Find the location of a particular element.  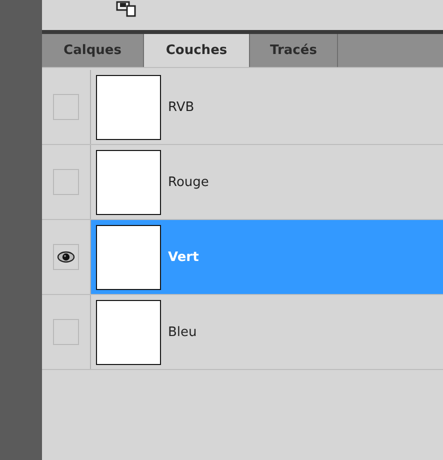

channel-row: Rouge is located at coordinates (267, 182).